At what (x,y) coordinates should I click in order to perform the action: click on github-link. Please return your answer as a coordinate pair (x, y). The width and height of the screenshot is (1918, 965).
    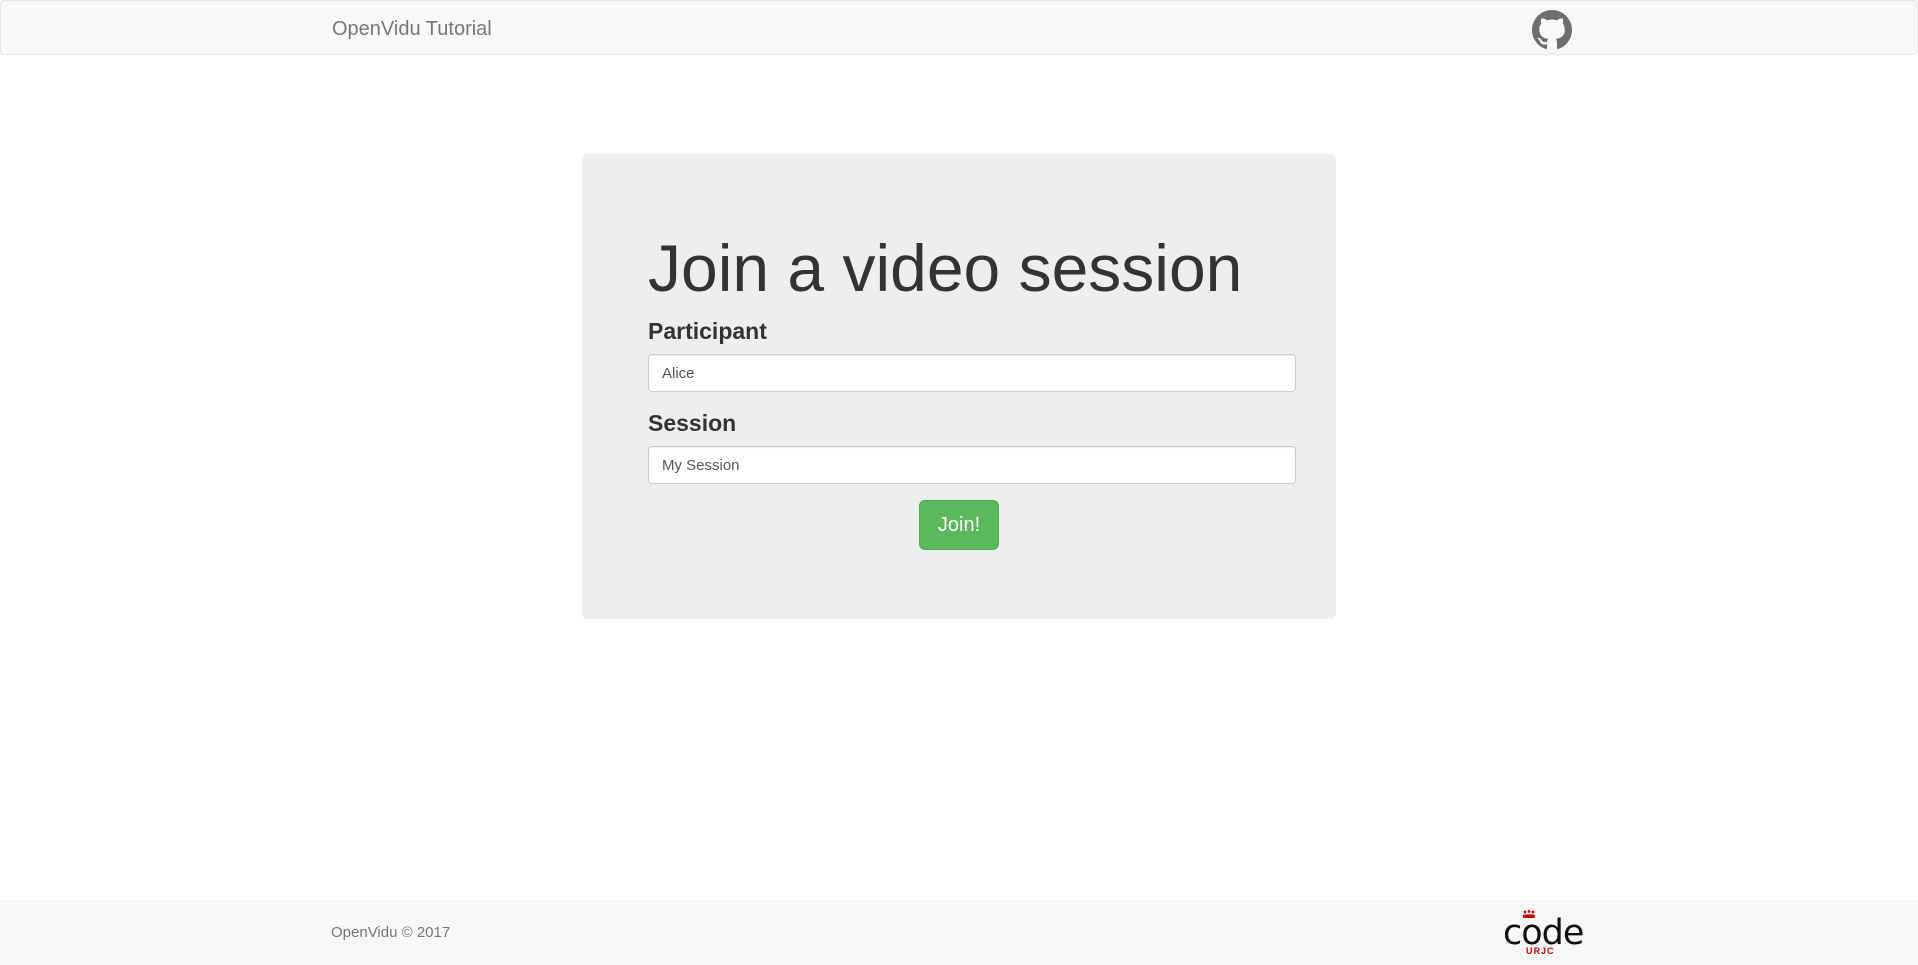
    Looking at the image, I should click on (1552, 30).